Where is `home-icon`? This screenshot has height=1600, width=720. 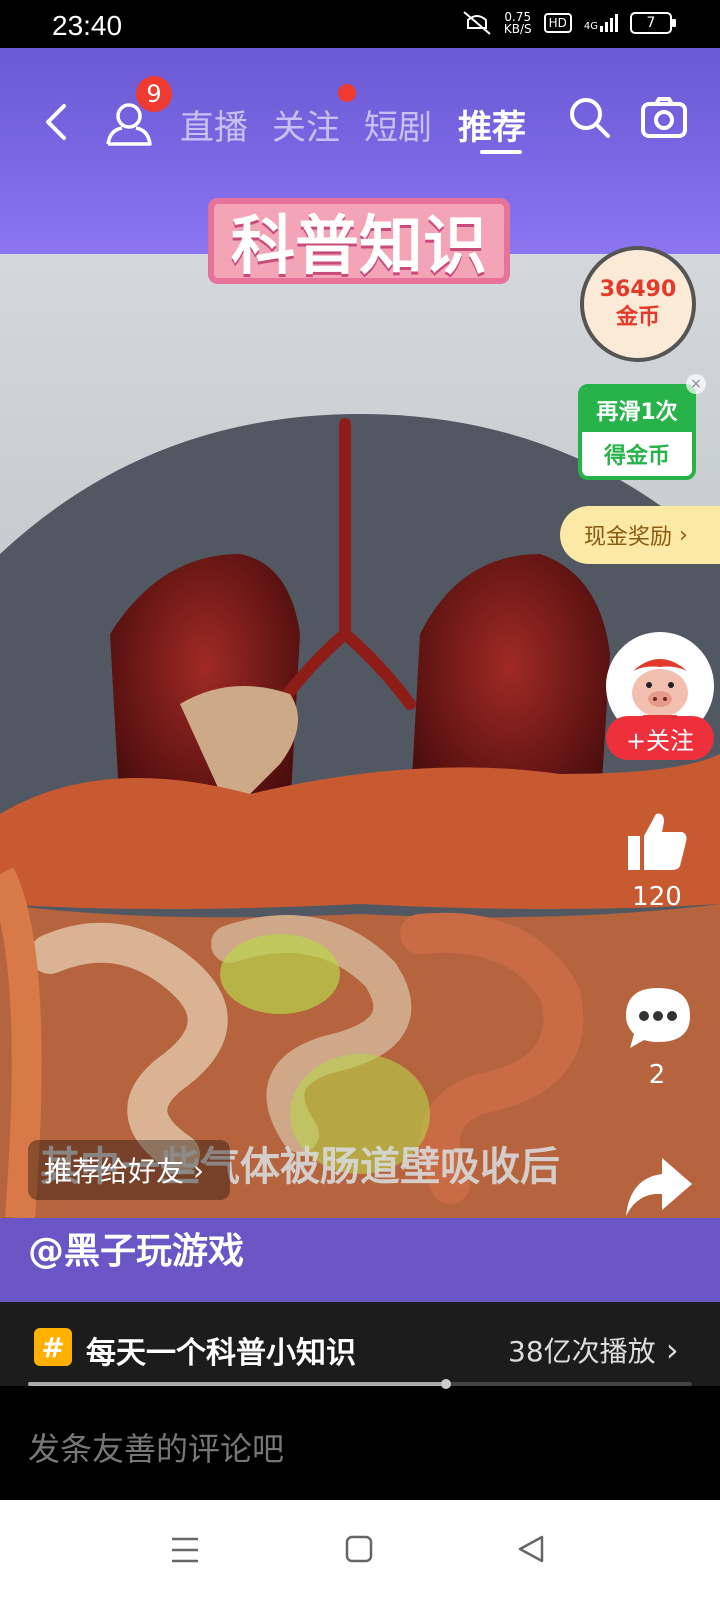
home-icon is located at coordinates (359, 1549).